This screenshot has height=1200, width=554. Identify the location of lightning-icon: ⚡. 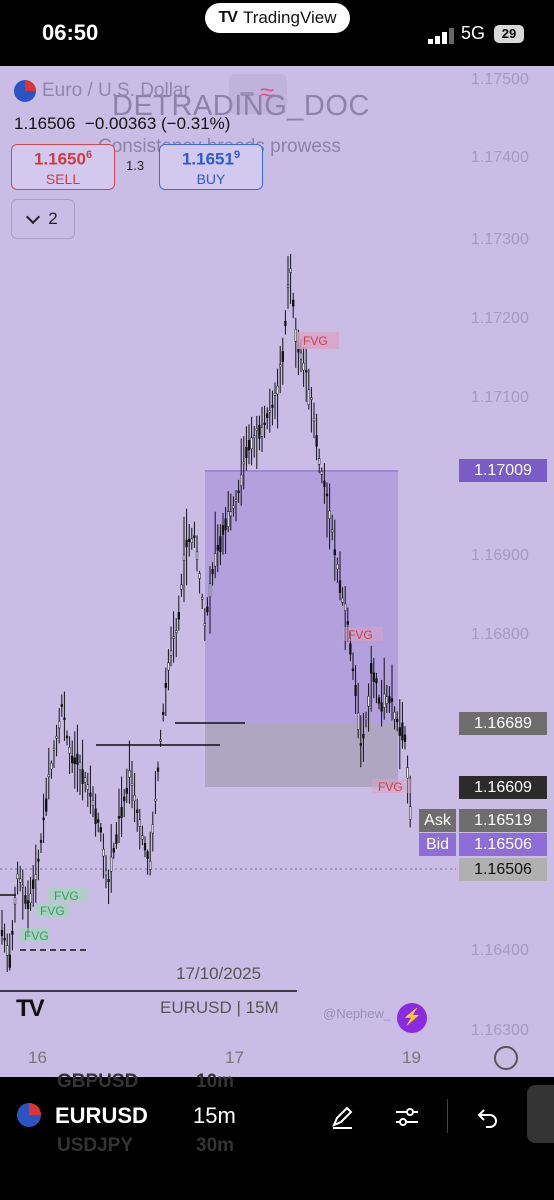
(412, 1018).